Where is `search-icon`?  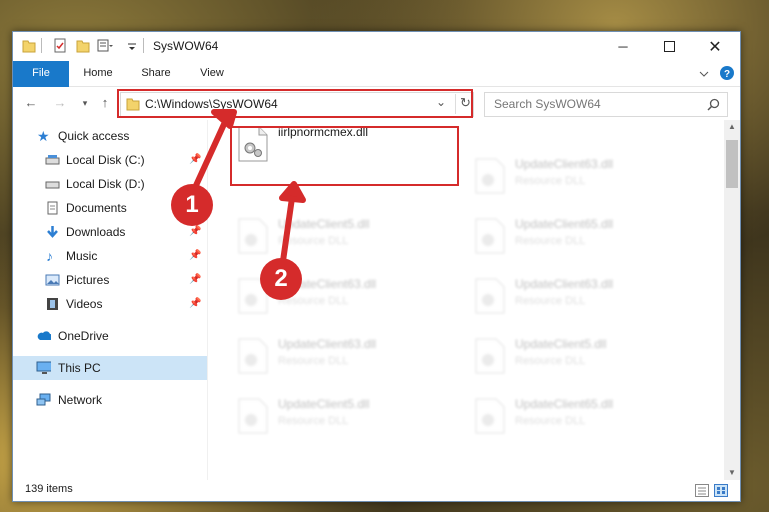
search-icon is located at coordinates (713, 104).